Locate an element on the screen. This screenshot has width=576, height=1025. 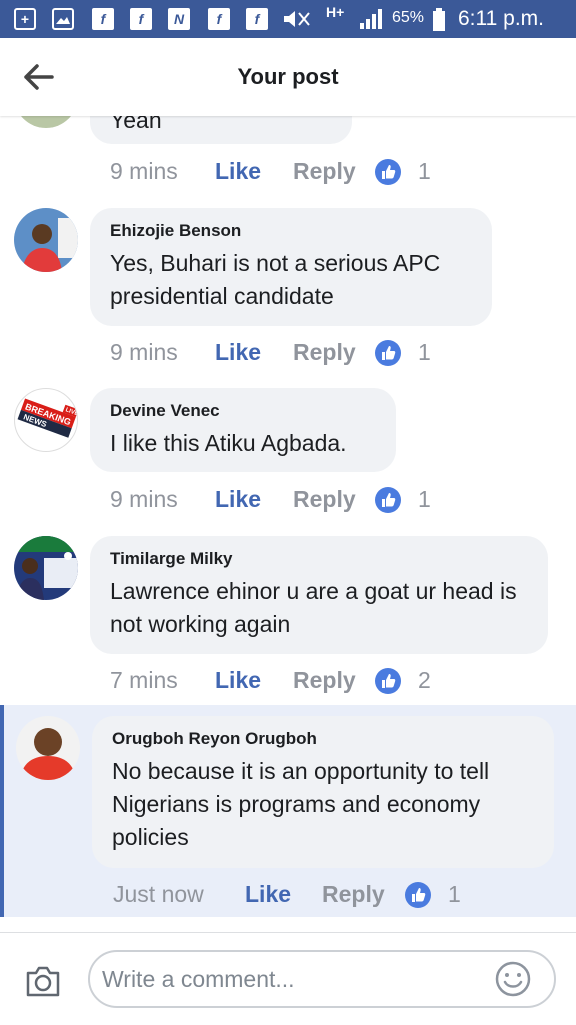
comment-actions: 7 mins Like Reply 2 is located at coordinates (340, 682).